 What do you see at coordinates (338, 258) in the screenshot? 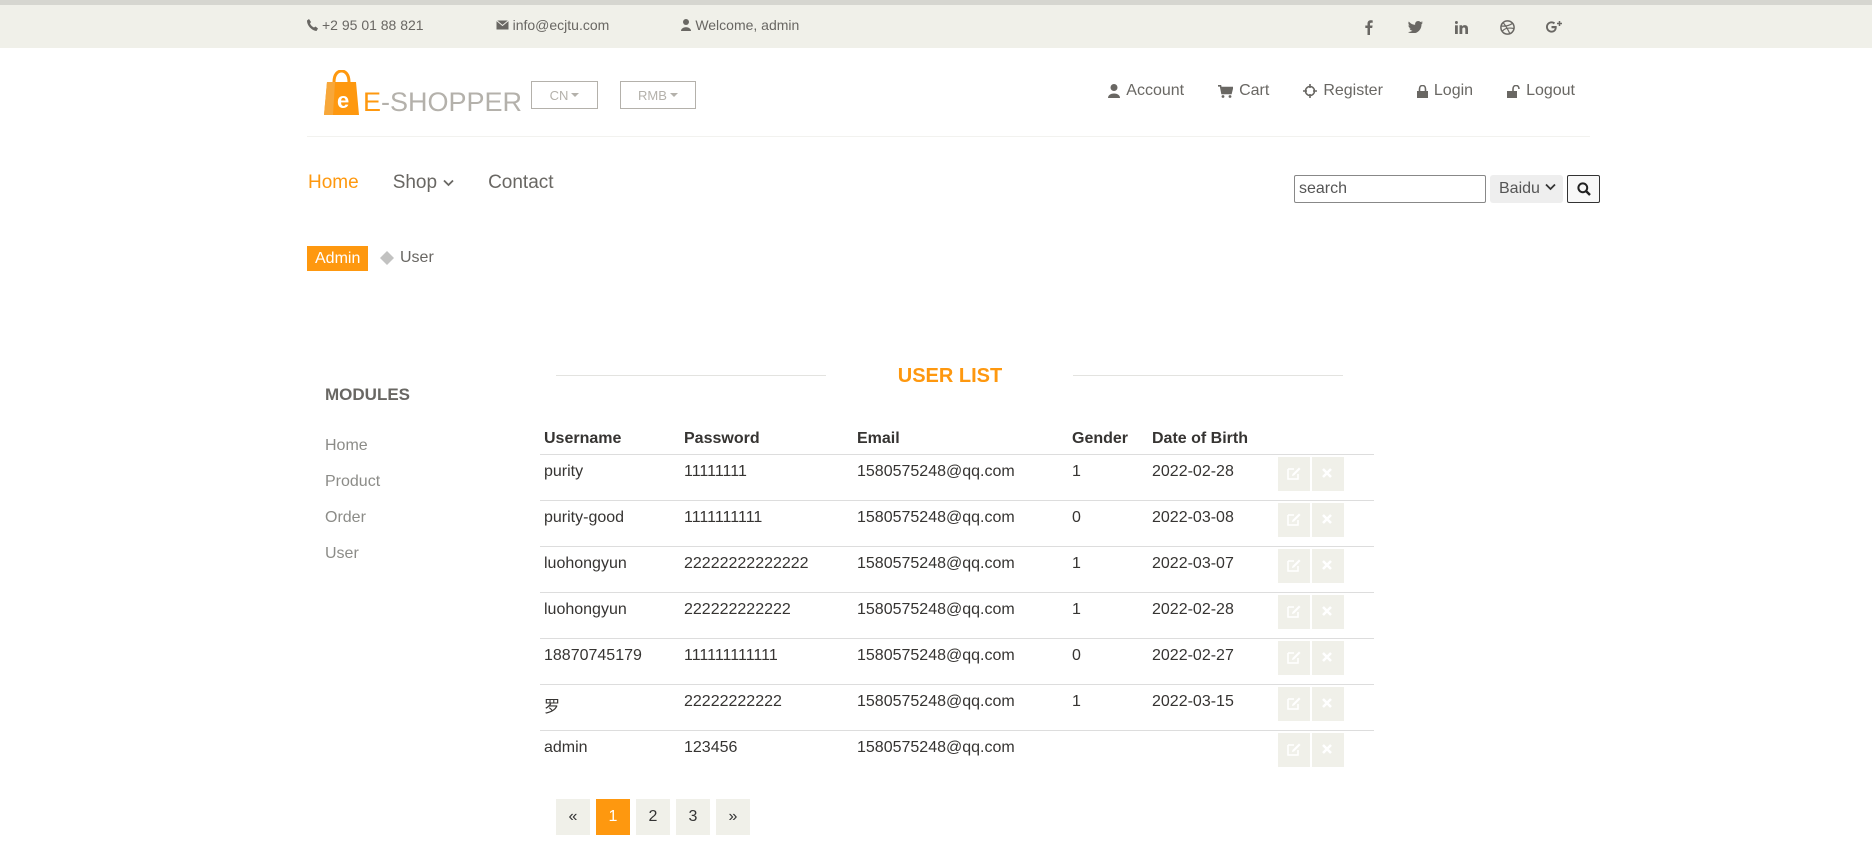
I see `breadcrumb-admin: Admin` at bounding box center [338, 258].